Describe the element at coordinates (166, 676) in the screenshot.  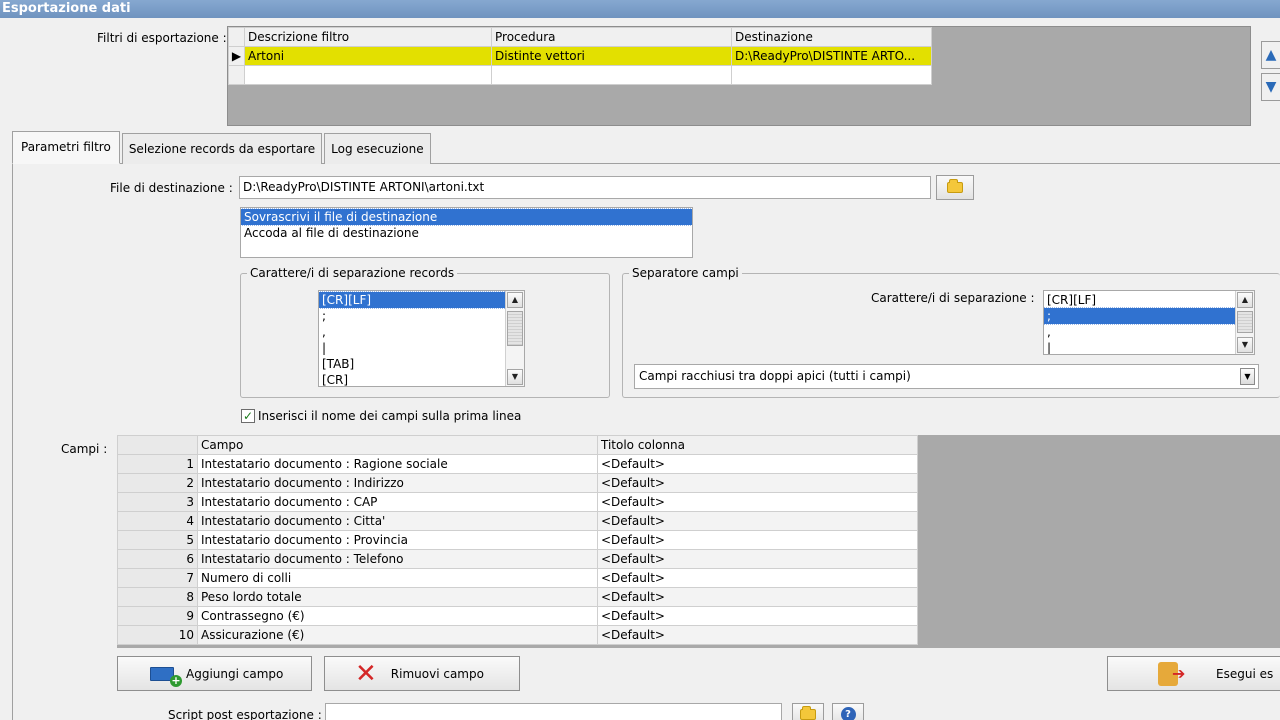
I see `add-field-icon` at that location.